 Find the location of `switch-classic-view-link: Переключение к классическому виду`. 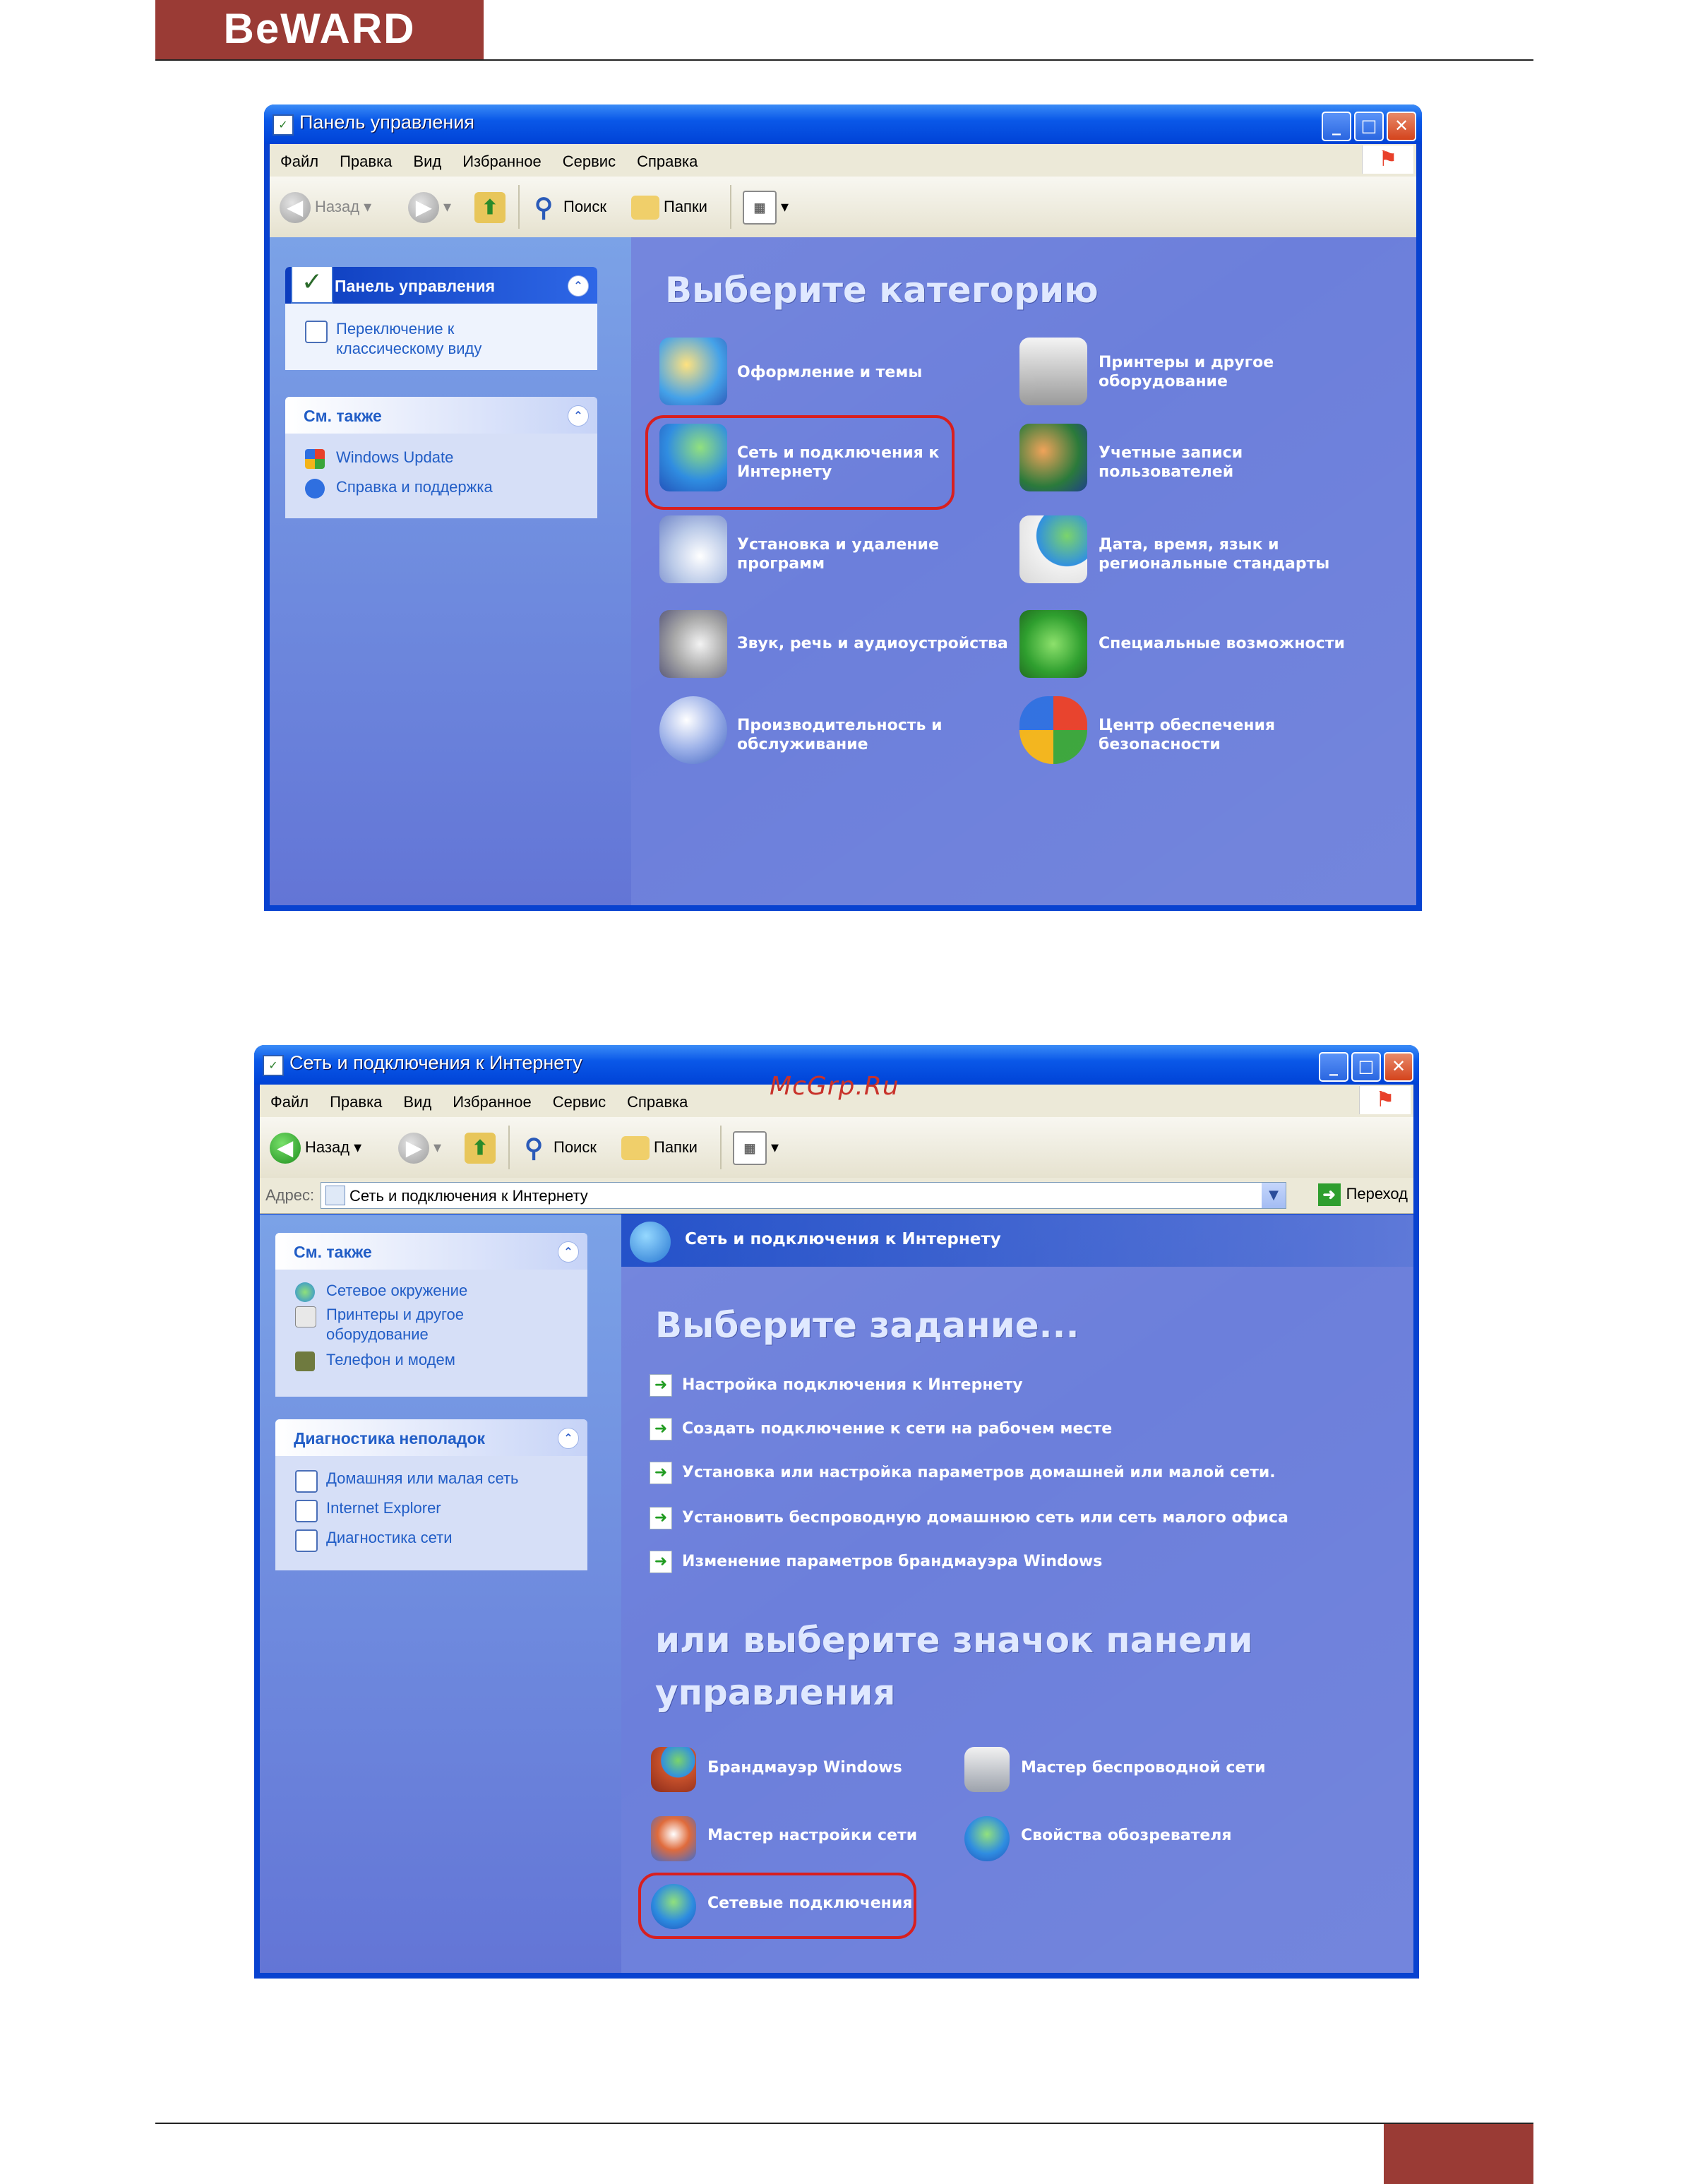

switch-classic-view-link: Переключение к классическому виду is located at coordinates (410, 339).